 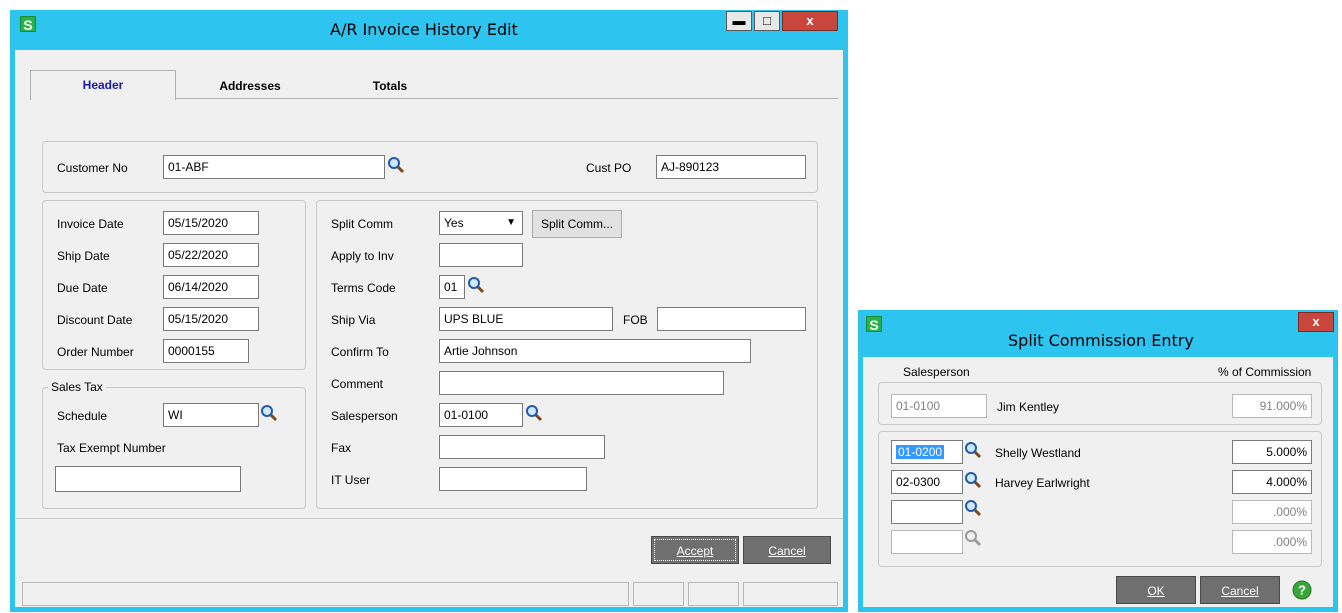 I want to click on tax-exempt-label: Tax Exempt Number, so click(x=111, y=448).